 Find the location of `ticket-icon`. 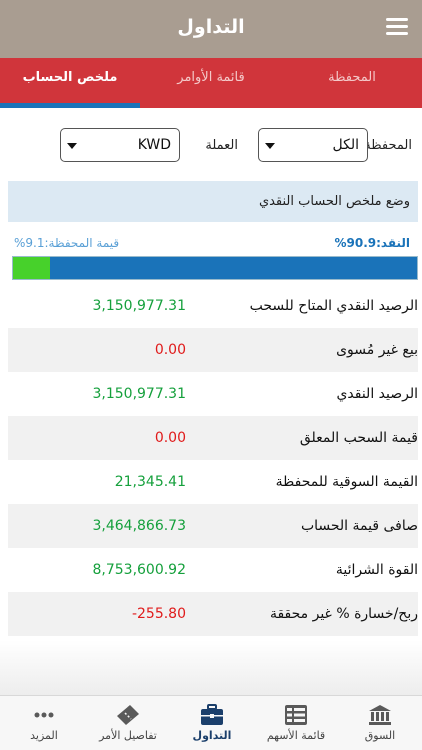

ticket-icon is located at coordinates (128, 715).